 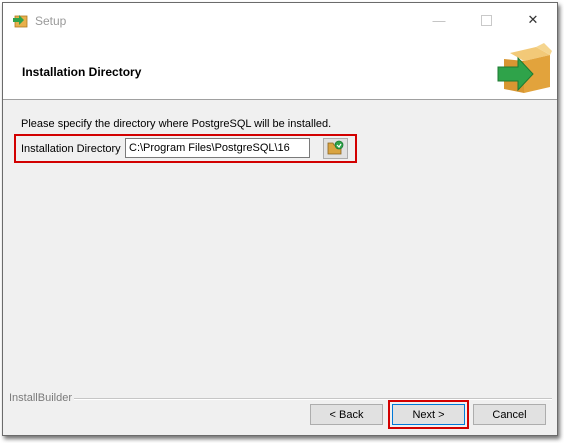 I want to click on maximize-button, so click(x=486, y=20).